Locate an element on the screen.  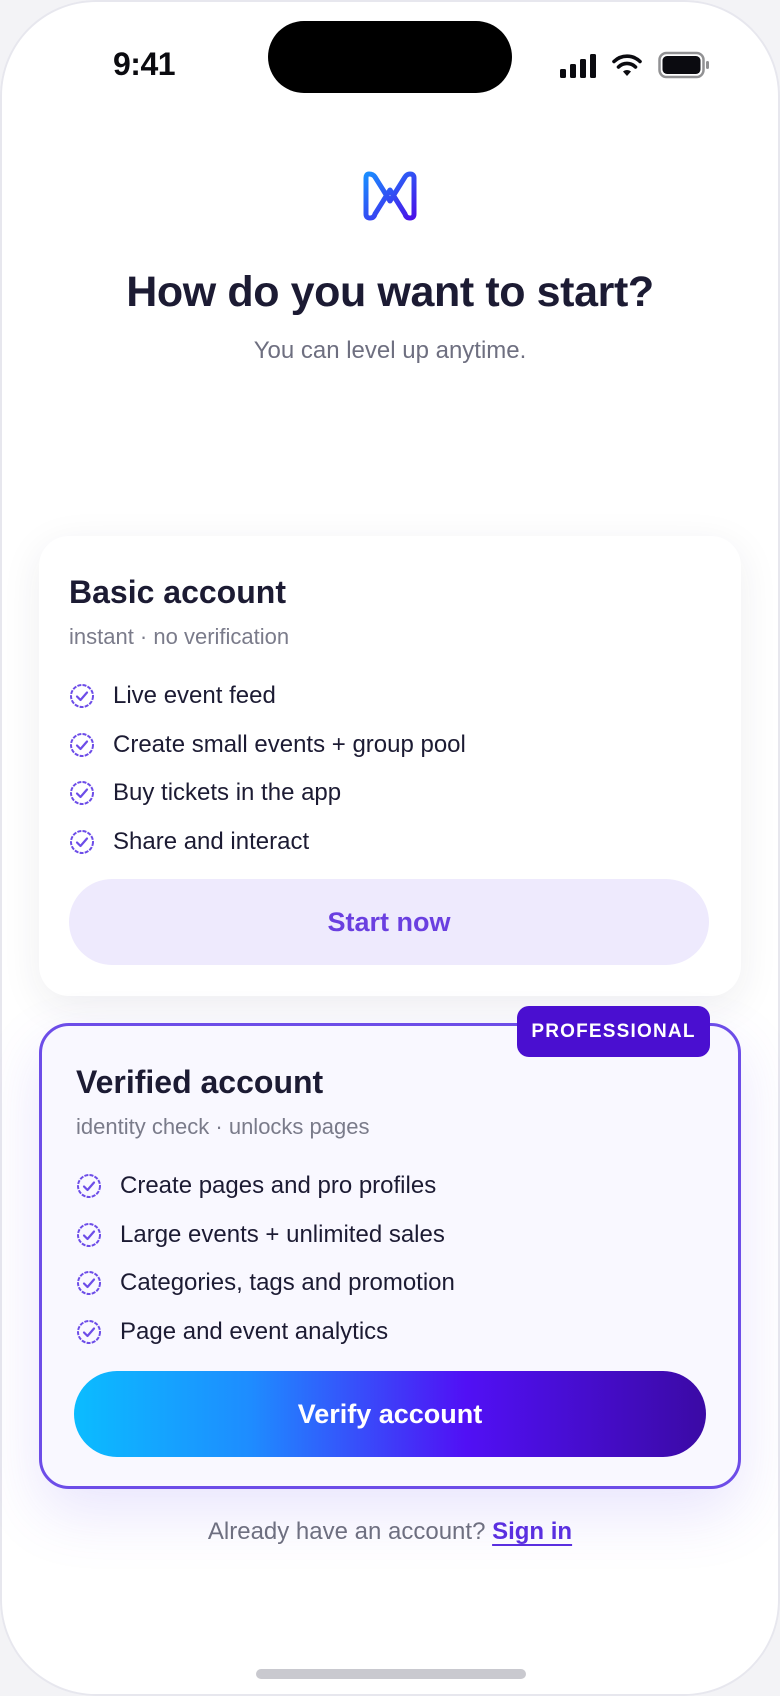
verified-card-subtitle: identity check · unlocks pages is located at coordinates (223, 1126).